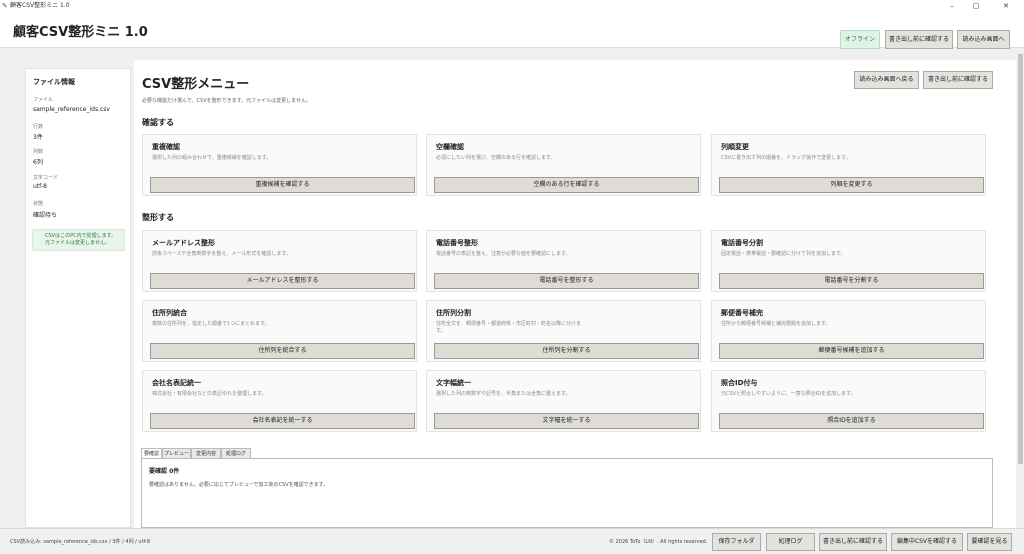 The height and width of the screenshot is (554, 1024). I want to click on encoding-value: utf-8, so click(40, 186).